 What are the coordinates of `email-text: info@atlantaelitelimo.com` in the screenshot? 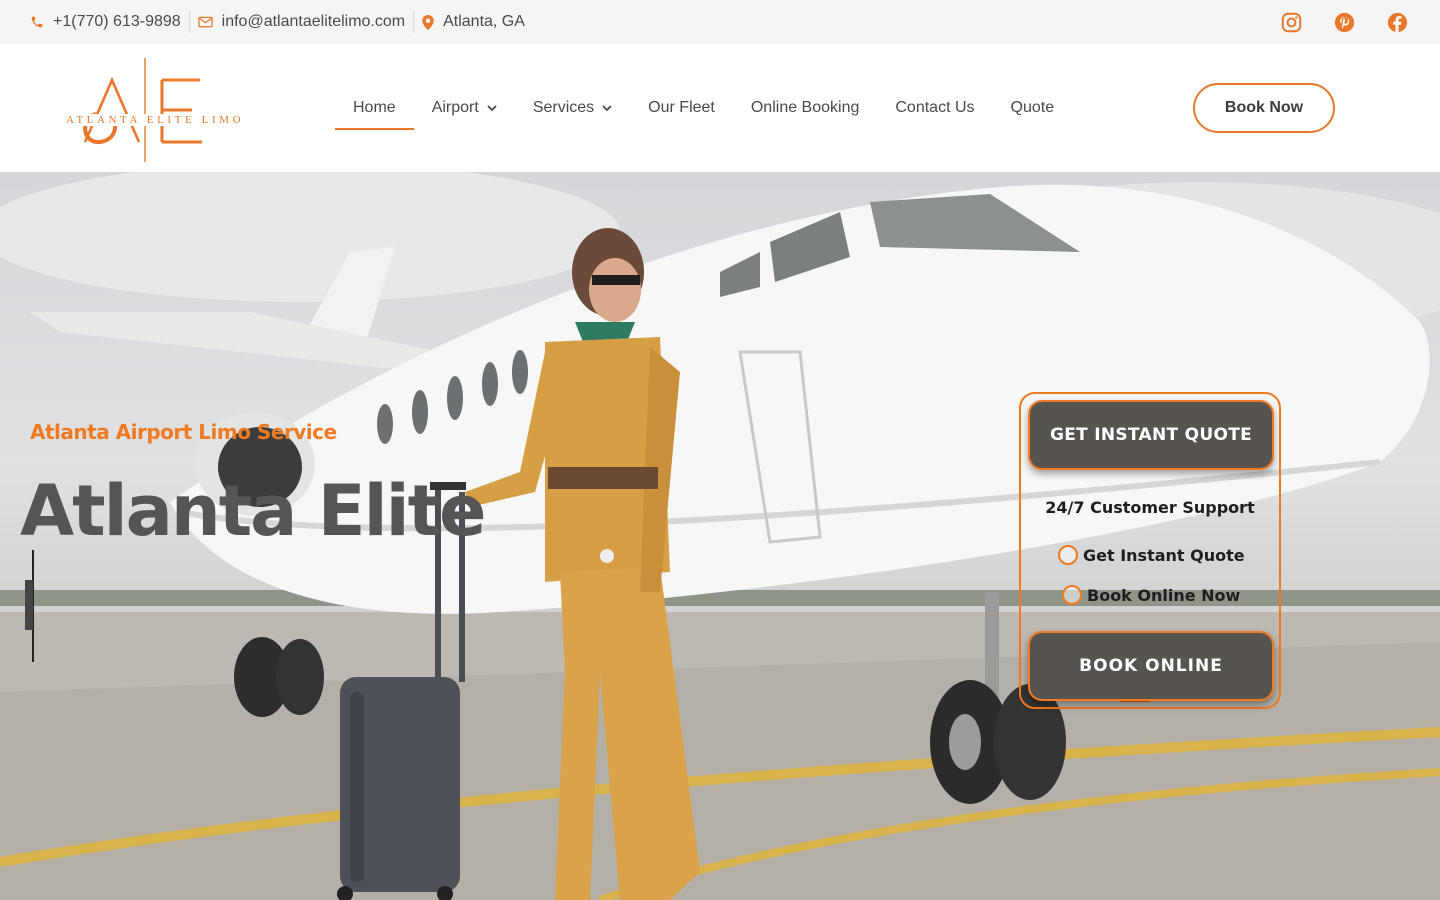 It's located at (313, 21).